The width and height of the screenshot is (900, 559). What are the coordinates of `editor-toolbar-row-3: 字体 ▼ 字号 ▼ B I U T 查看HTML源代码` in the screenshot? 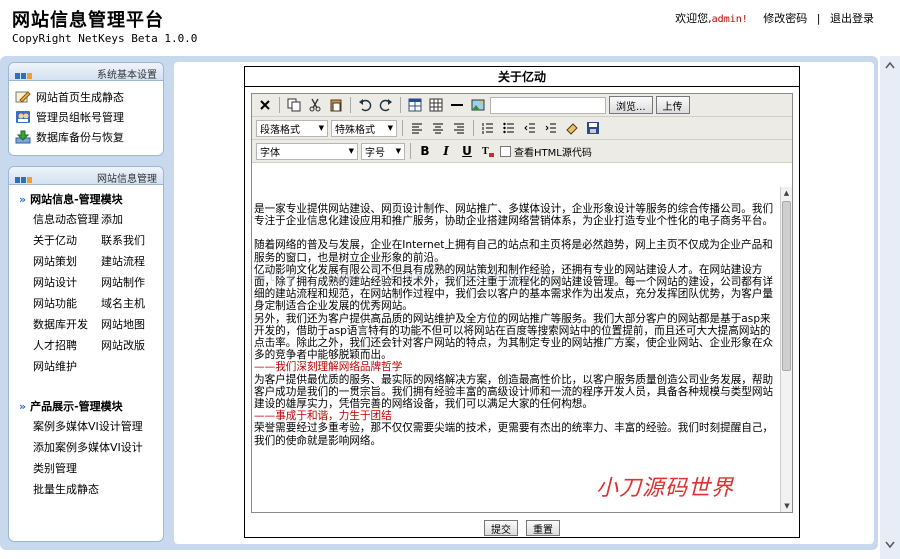 It's located at (522, 151).